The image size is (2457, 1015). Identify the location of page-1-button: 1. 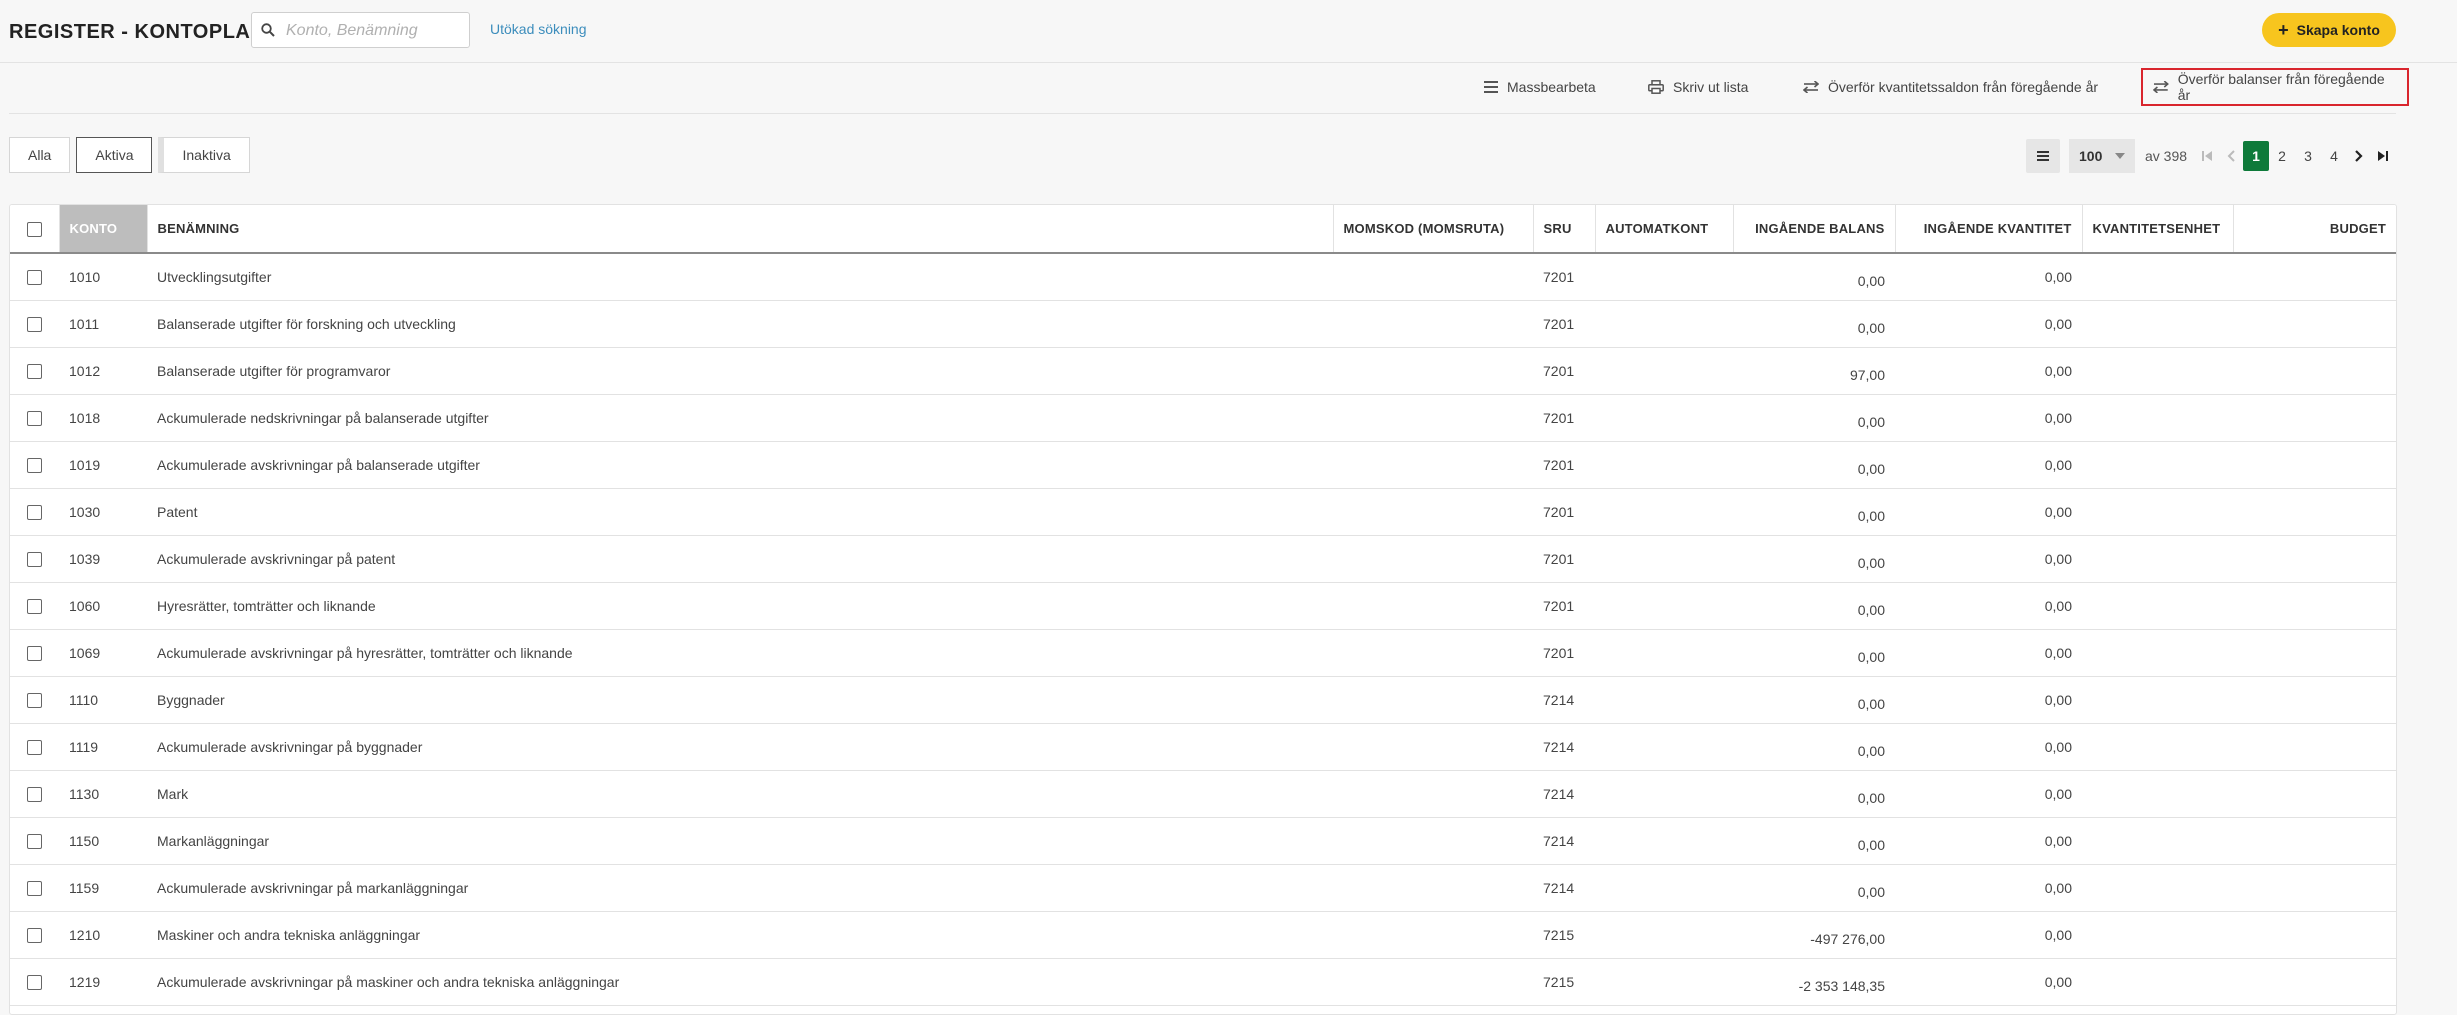
(2256, 156).